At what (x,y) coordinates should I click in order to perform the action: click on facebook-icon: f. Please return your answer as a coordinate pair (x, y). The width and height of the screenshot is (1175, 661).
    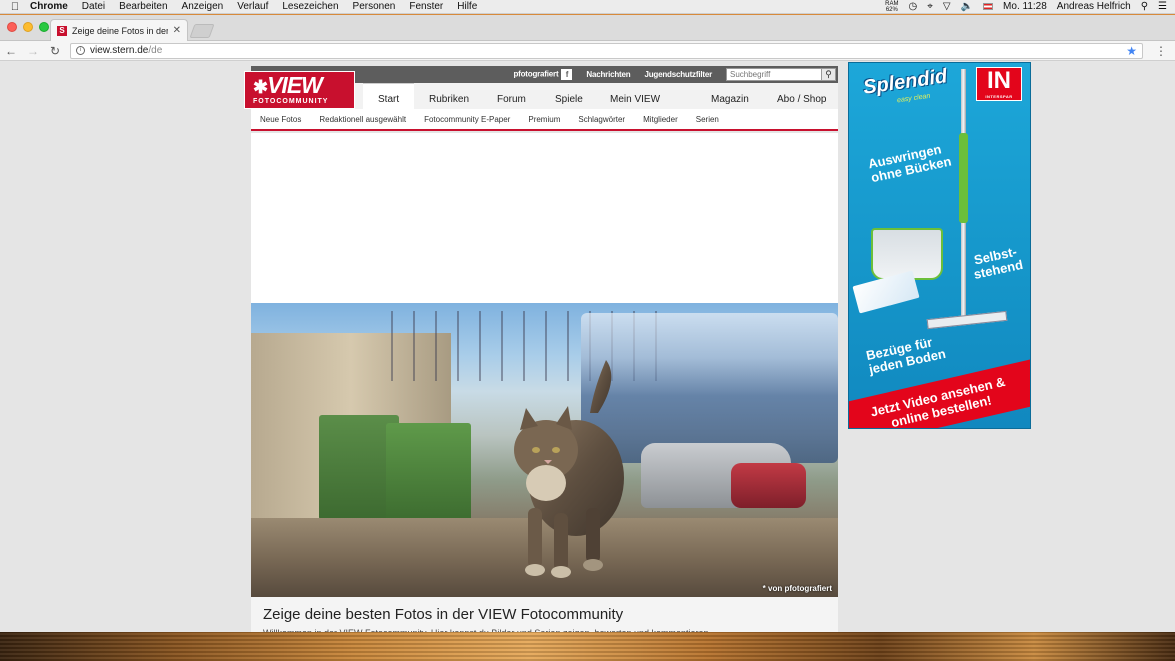
    Looking at the image, I should click on (567, 74).